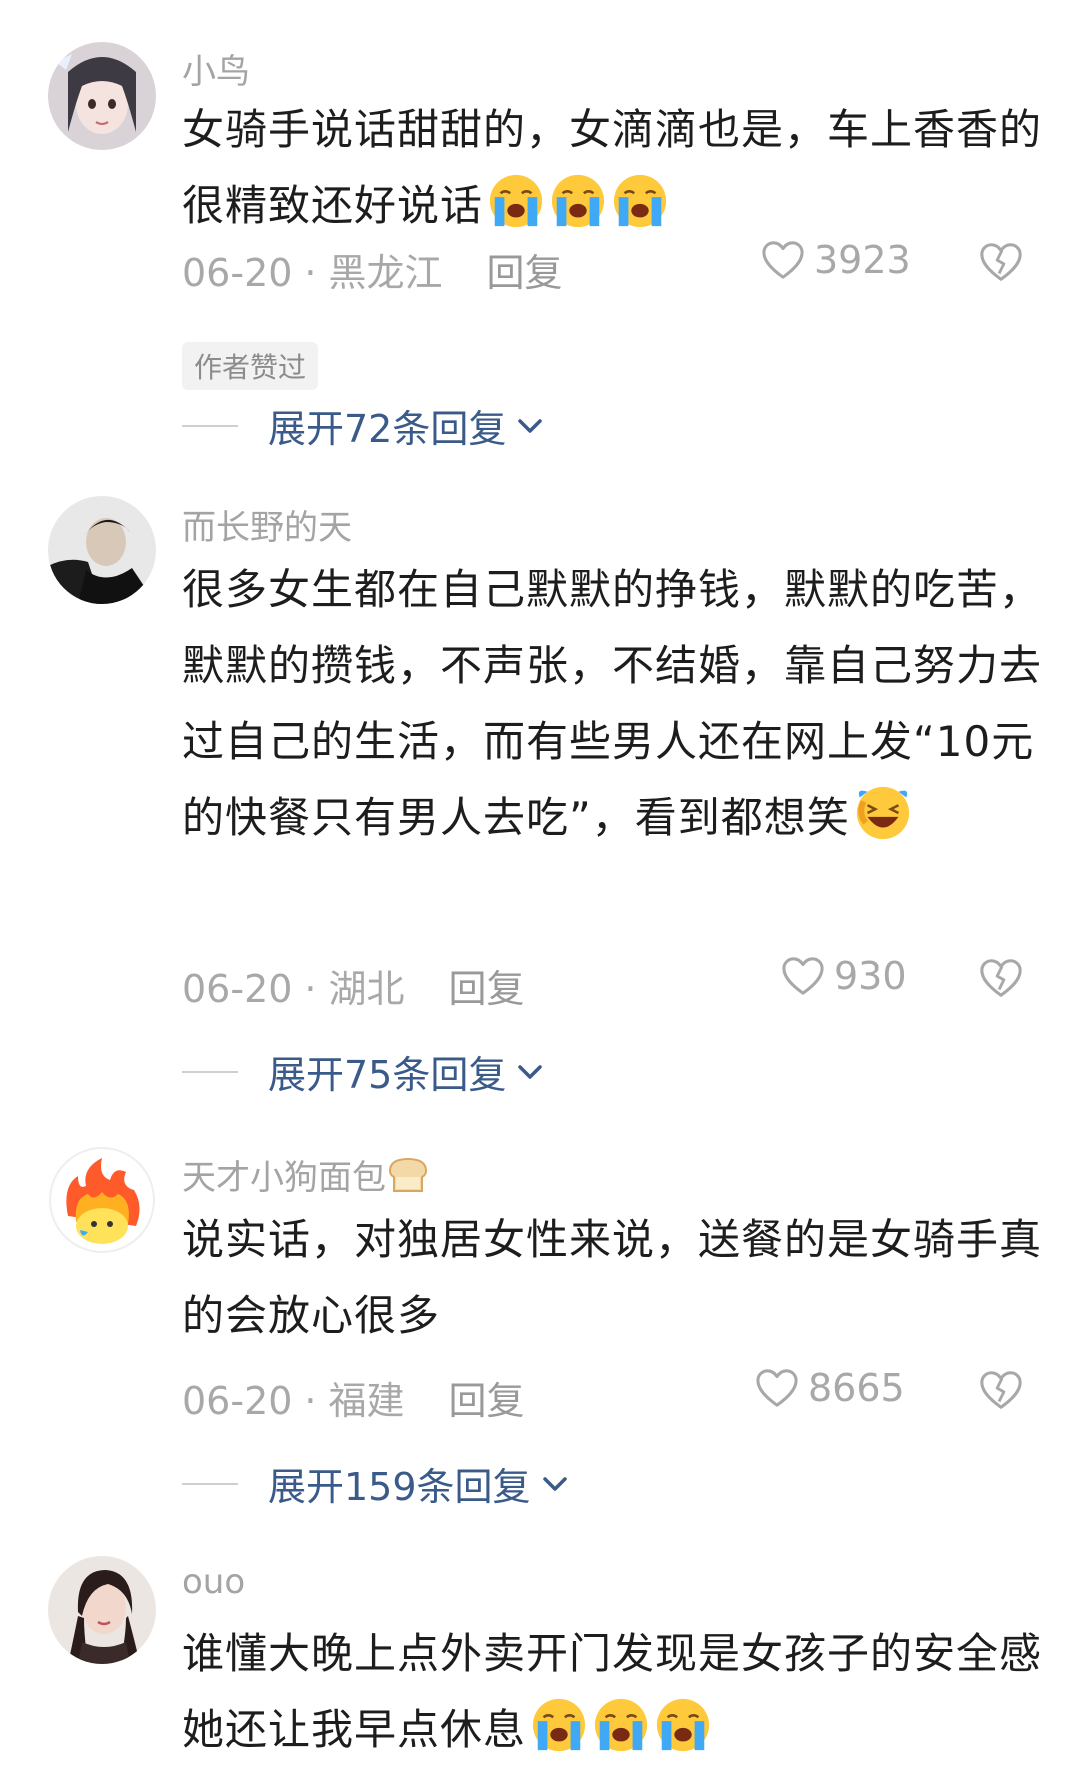  I want to click on comment-text: 说实话，对独居女性来说，送餐的是女骑手真的会放心很多, so click(612, 1278).